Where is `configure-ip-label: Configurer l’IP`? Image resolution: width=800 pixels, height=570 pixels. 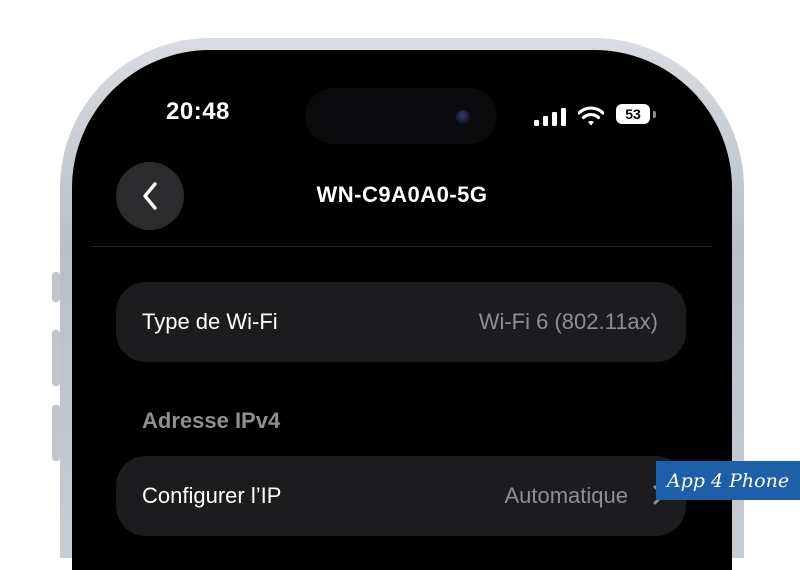
configure-ip-label: Configurer l’IP is located at coordinates (212, 495).